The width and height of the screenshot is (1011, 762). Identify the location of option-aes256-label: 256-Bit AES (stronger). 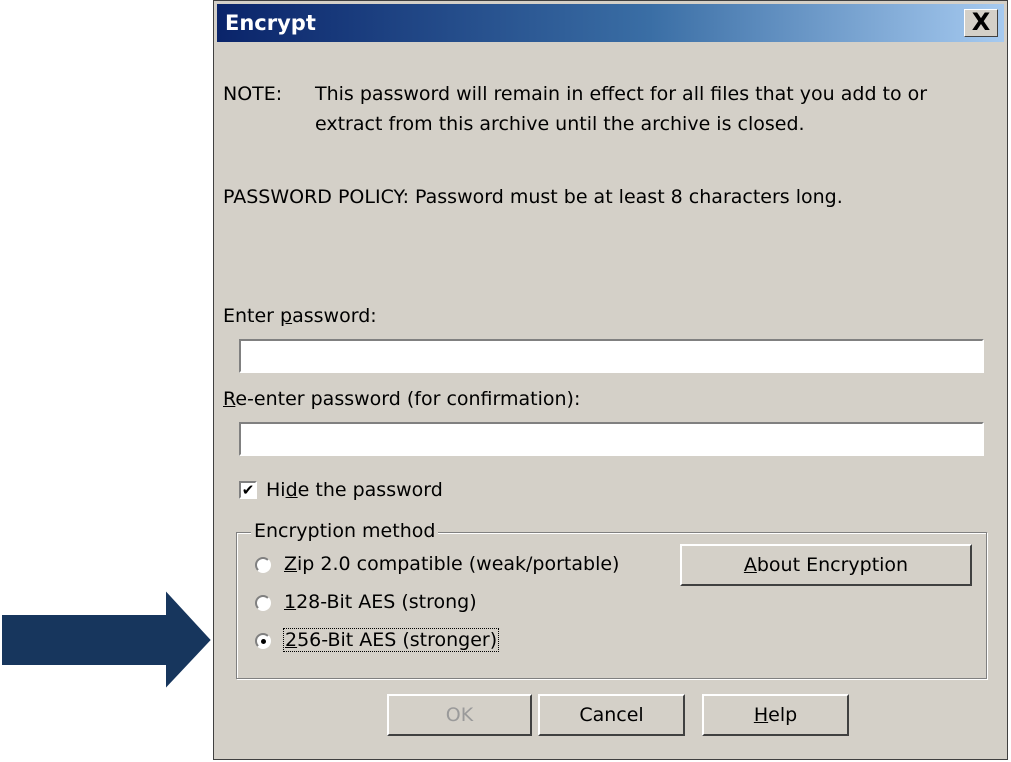
(391, 640).